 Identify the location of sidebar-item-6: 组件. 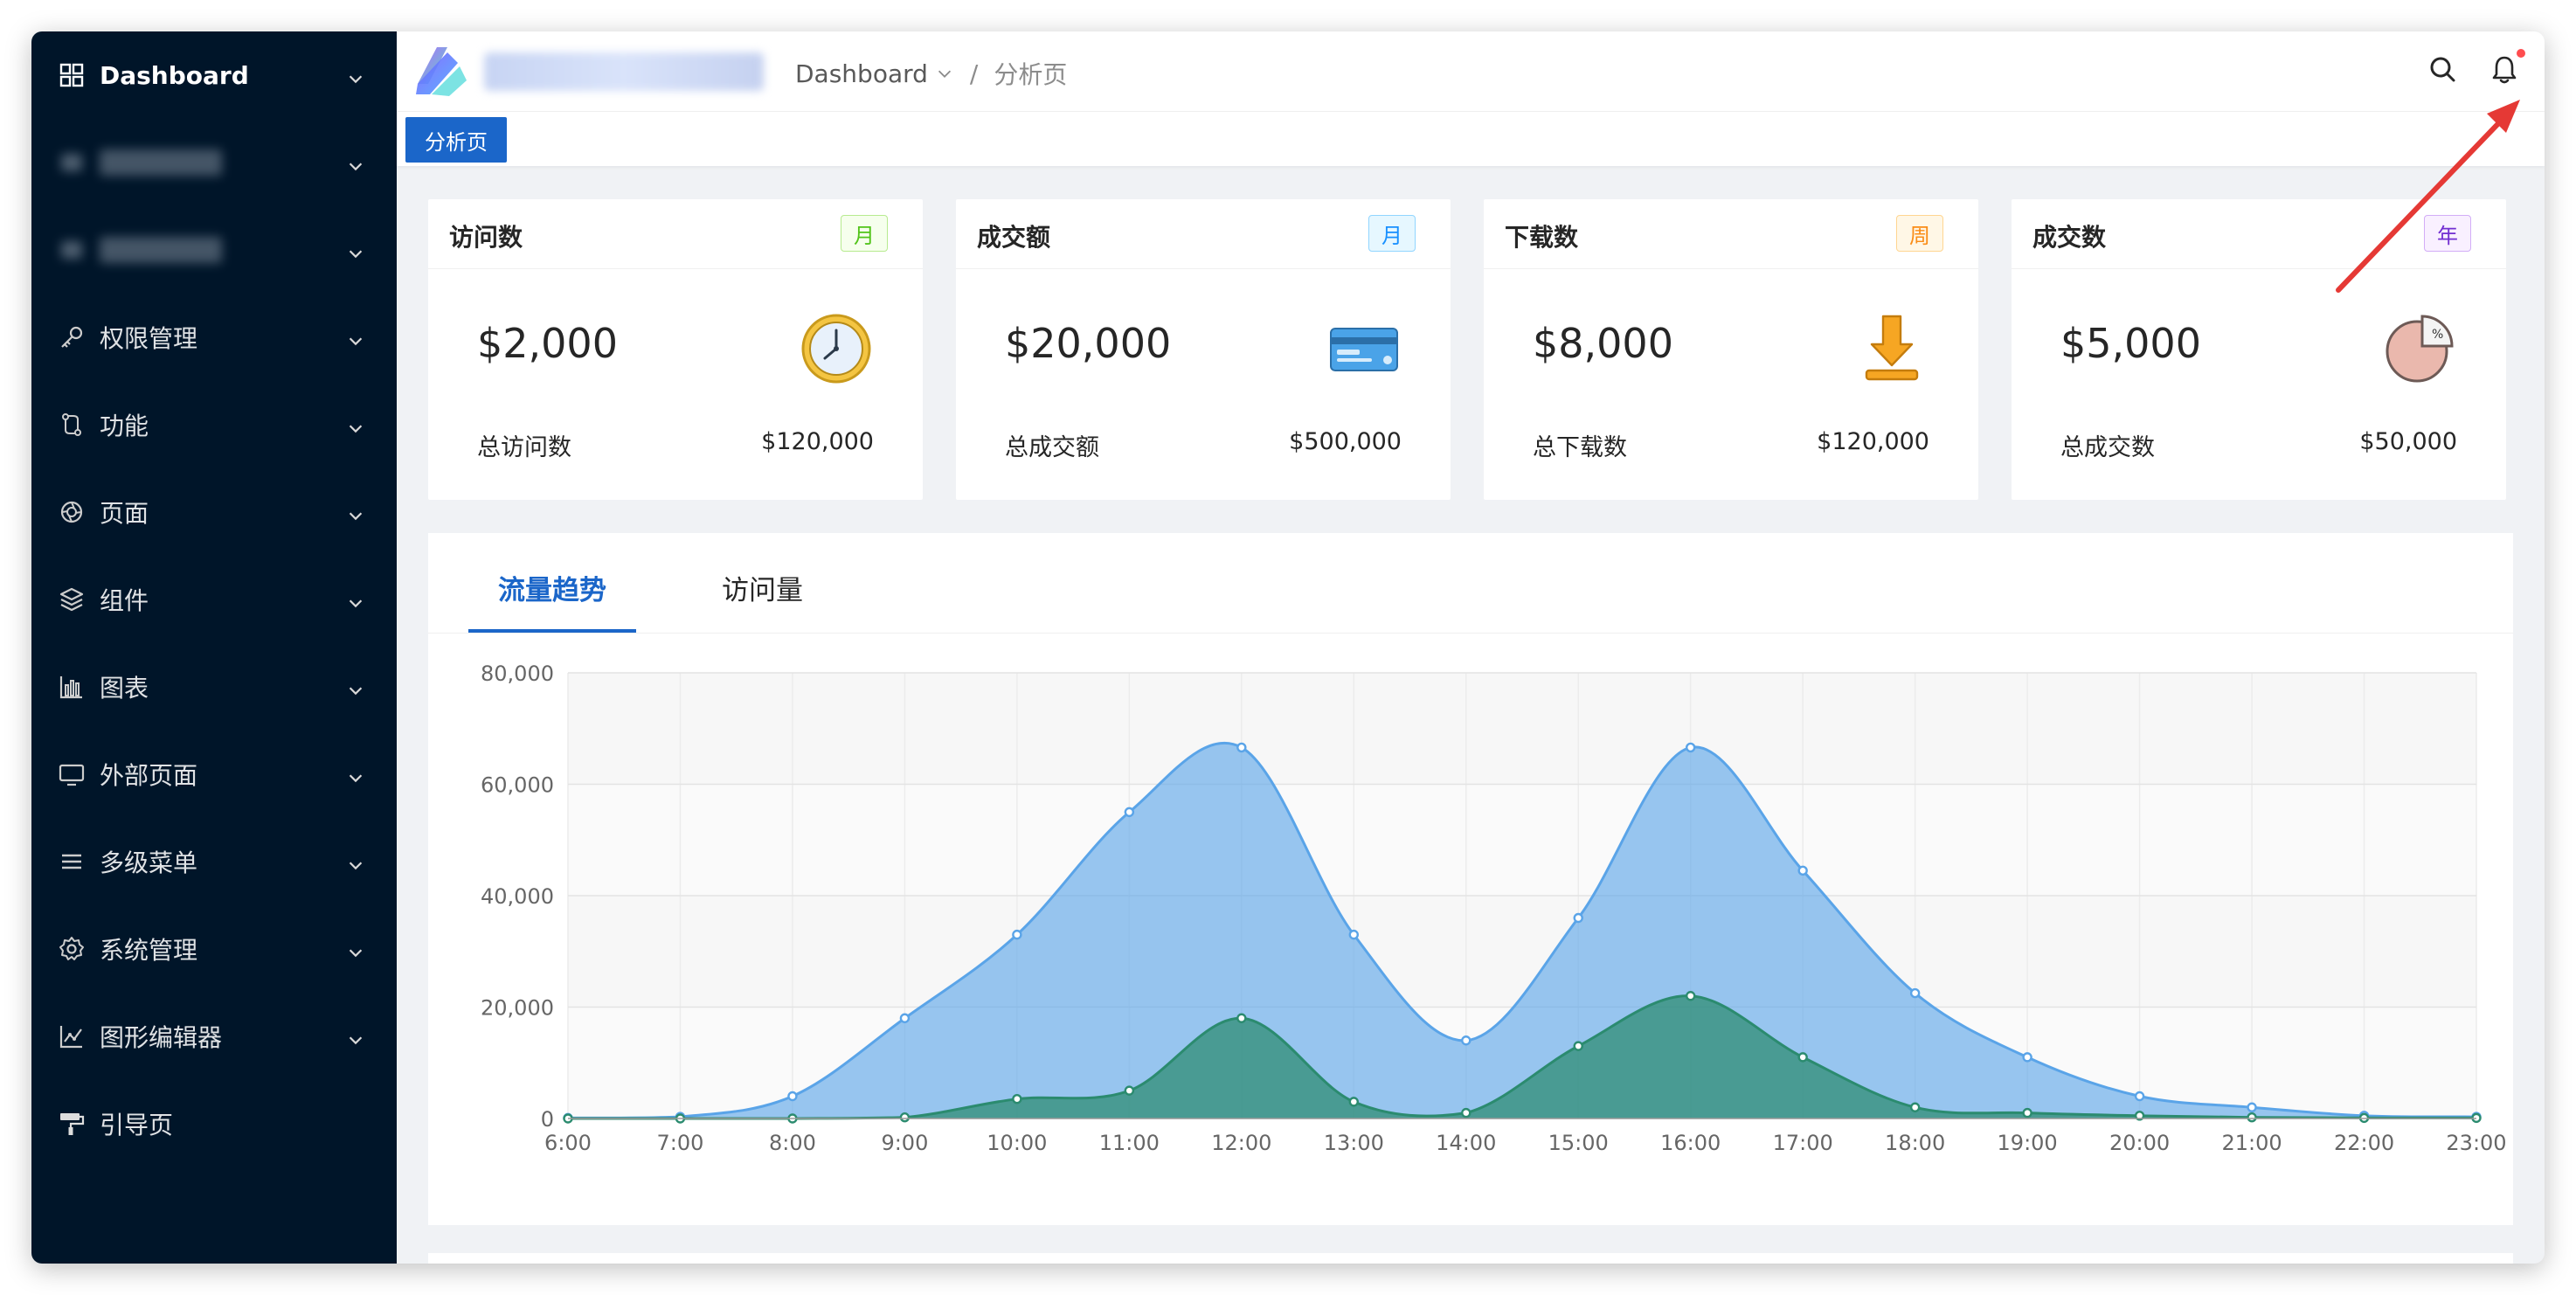
(214, 599).